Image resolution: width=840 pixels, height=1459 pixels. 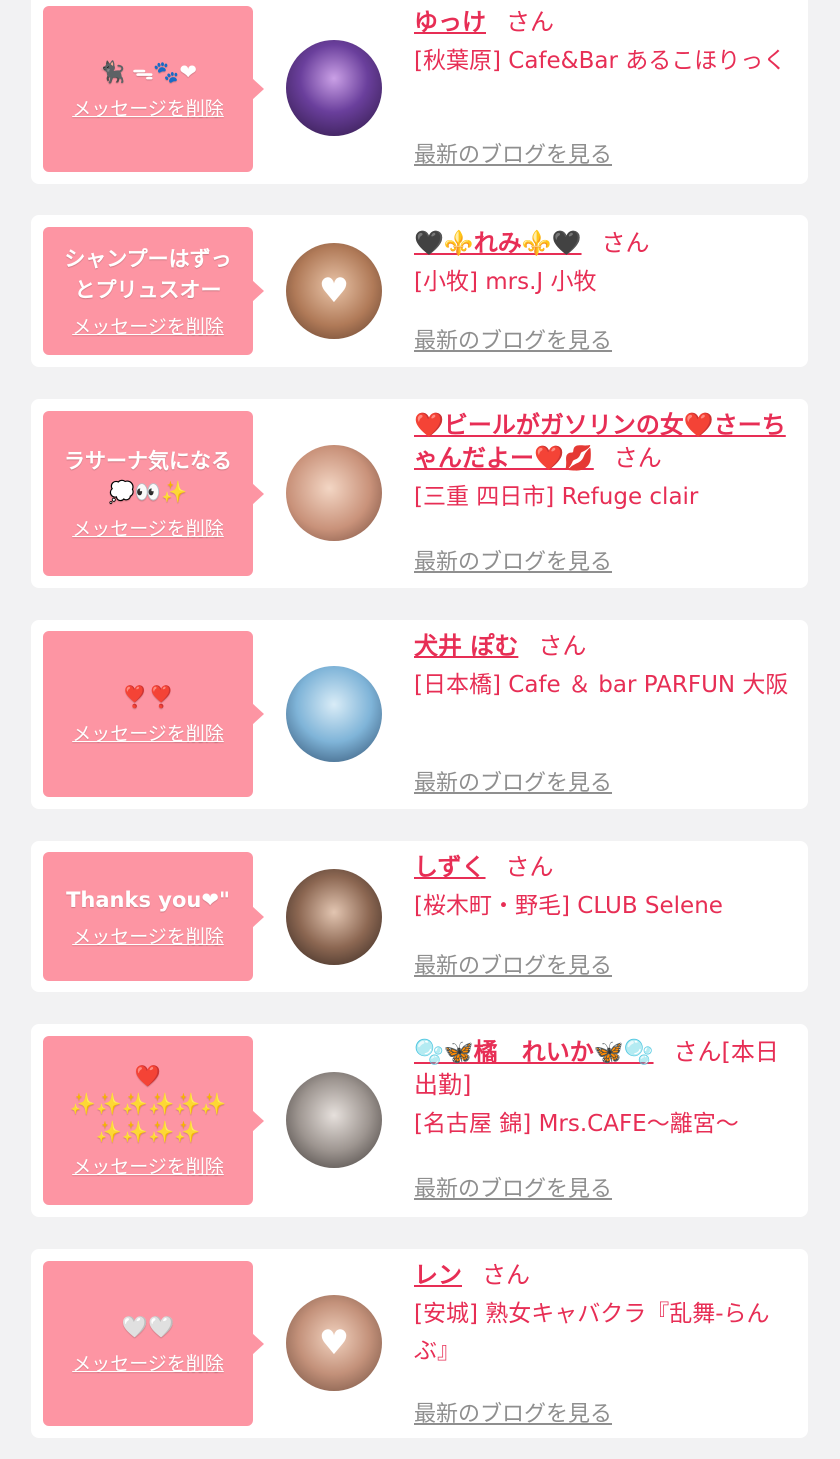 What do you see at coordinates (466, 646) in the screenshot?
I see `cast-name-link: 犬井 ぽむ` at bounding box center [466, 646].